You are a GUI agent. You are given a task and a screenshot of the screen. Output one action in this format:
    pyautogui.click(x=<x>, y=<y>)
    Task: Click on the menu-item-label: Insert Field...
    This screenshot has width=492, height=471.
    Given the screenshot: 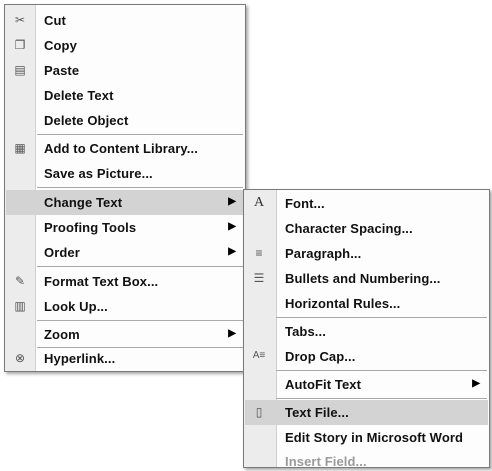 What is the action you would take?
    pyautogui.click(x=326, y=461)
    